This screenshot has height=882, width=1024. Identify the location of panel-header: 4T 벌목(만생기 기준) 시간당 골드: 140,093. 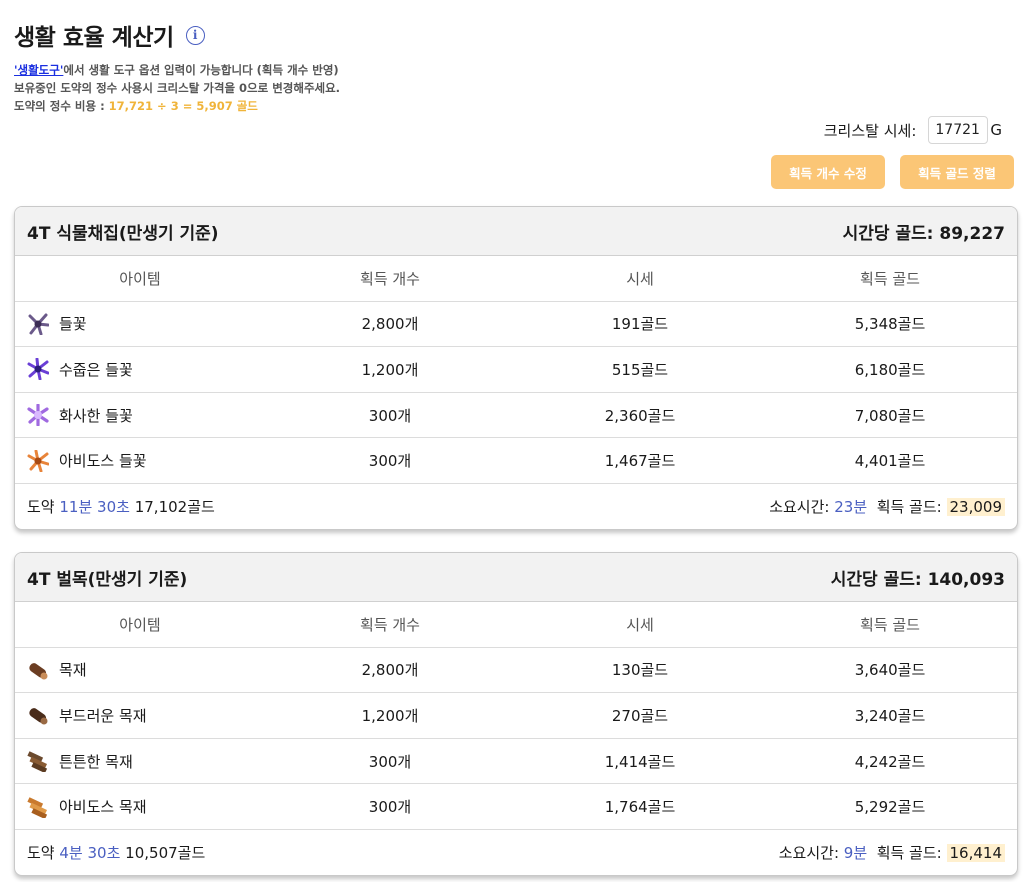
(516, 577).